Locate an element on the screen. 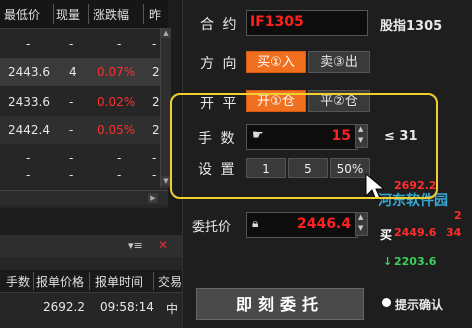  price-spin: ▲ ▼ is located at coordinates (361, 224).